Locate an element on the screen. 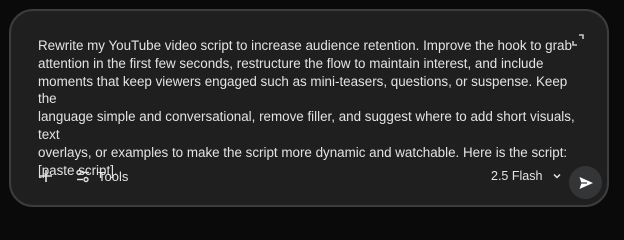 This screenshot has width=624, height=240. plus-icon is located at coordinates (46, 176).